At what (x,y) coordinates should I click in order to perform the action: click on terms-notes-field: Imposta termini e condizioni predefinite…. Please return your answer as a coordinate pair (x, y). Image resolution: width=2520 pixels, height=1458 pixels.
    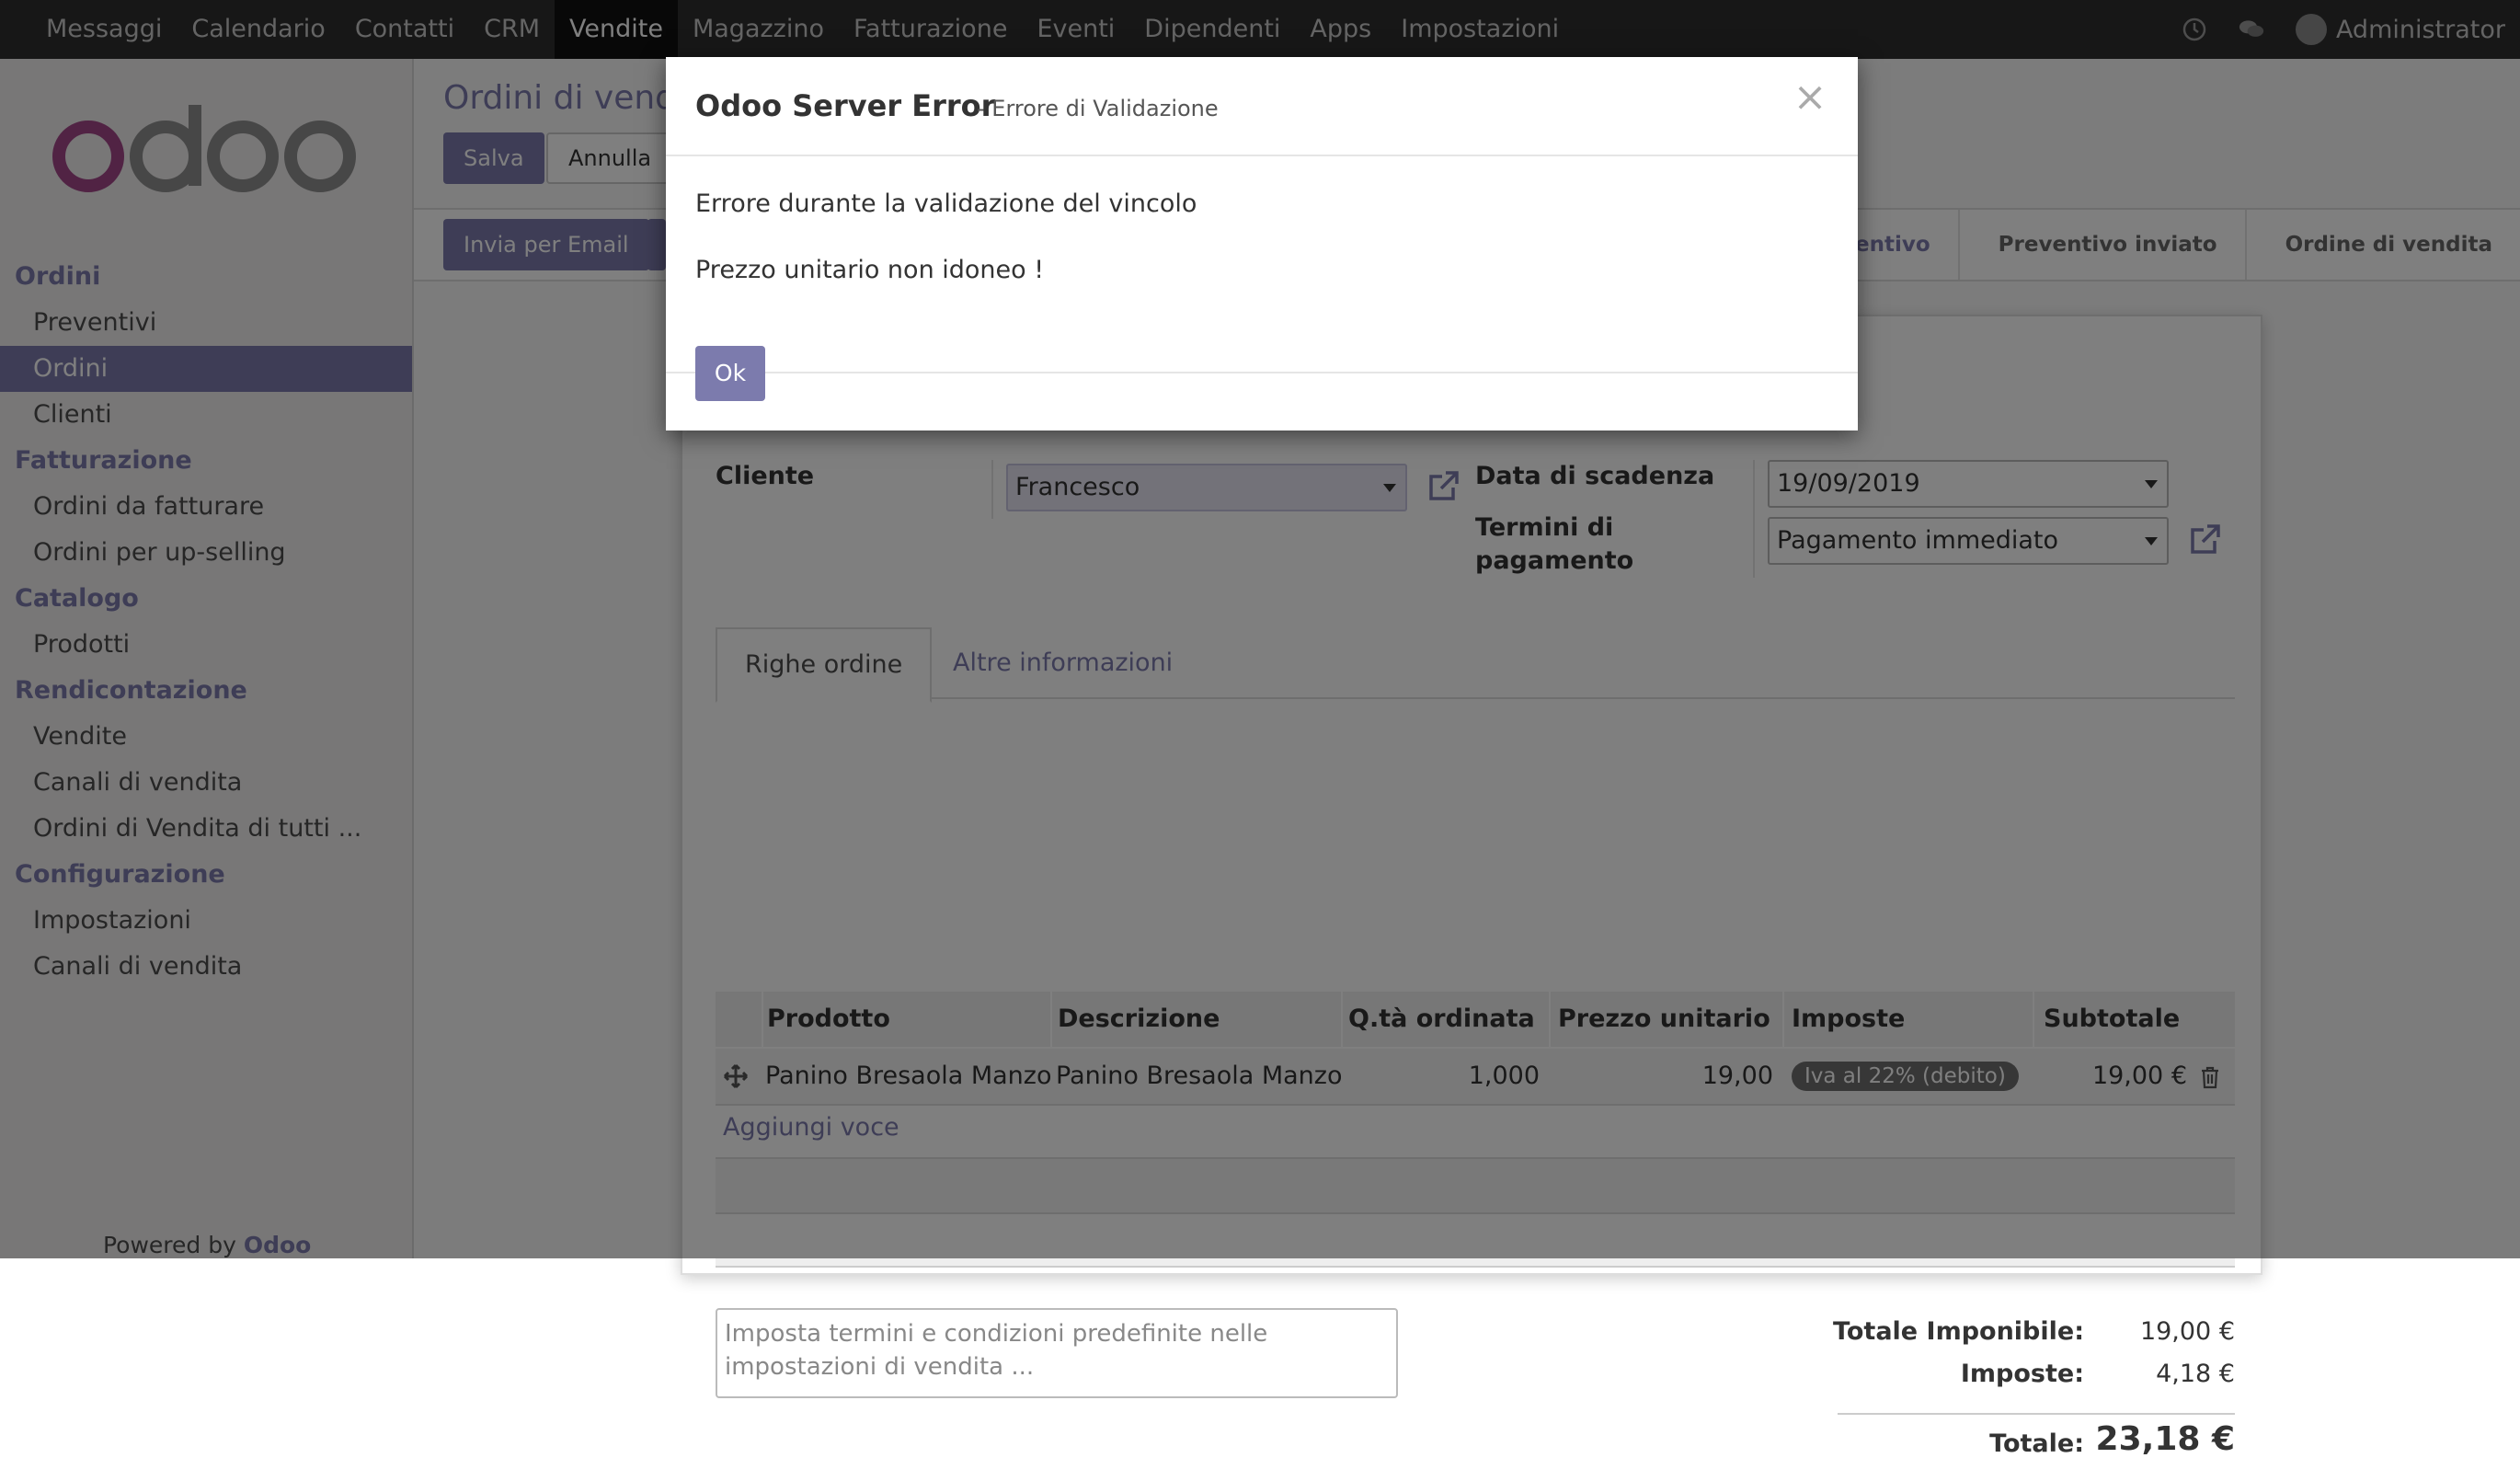
    Looking at the image, I should click on (1057, 1353).